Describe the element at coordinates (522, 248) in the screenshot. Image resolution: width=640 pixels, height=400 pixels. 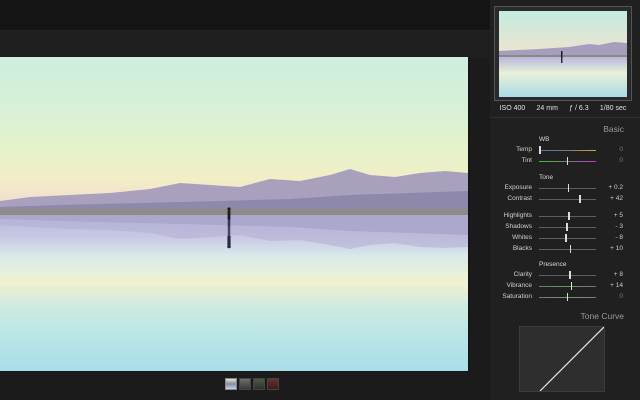
I see `slider-label-blacks: Blacks` at that location.